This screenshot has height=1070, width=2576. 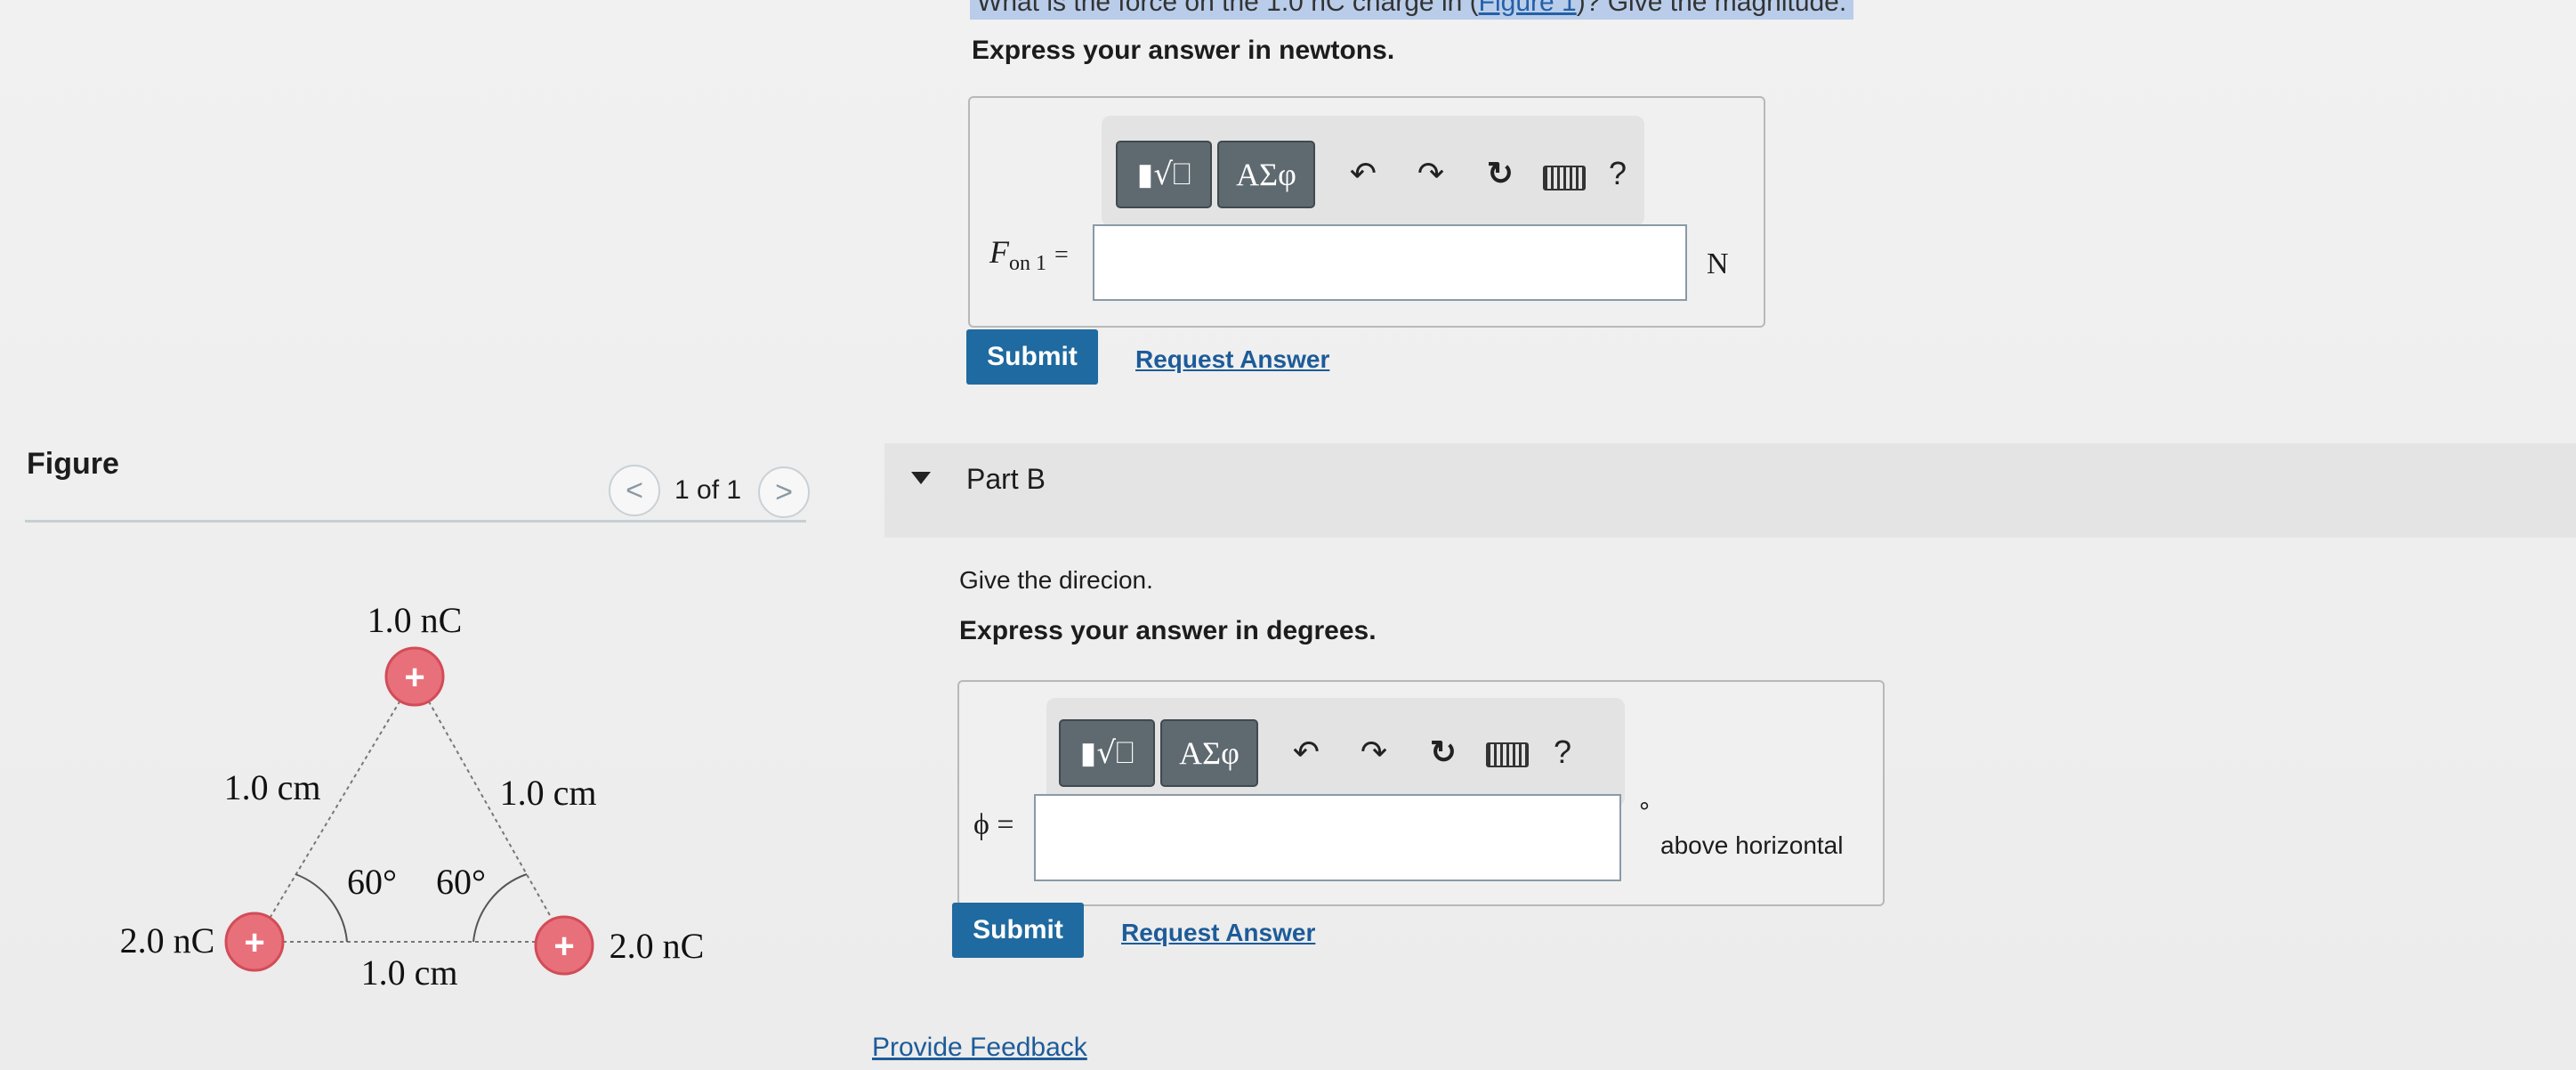 I want to click on partA-instruction: Express your answer in newtons., so click(x=1183, y=50).